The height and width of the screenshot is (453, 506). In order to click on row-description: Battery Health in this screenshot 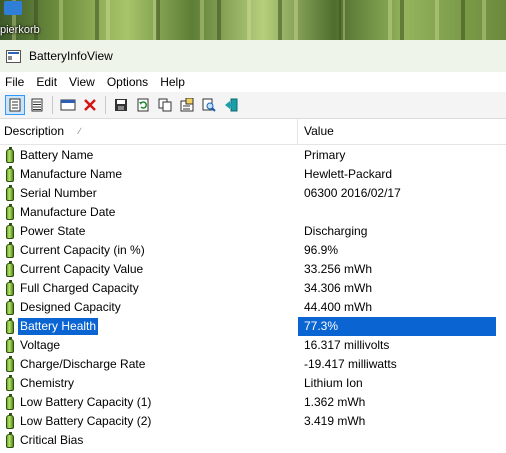, I will do `click(58, 326)`.